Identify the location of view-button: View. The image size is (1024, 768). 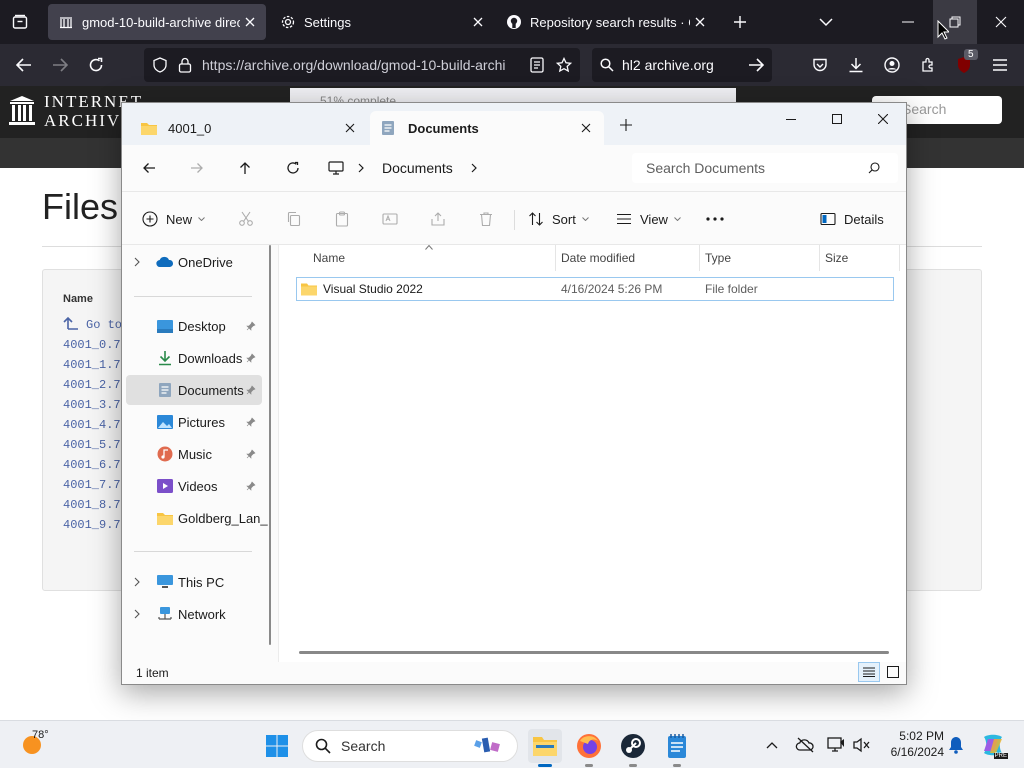
(648, 219).